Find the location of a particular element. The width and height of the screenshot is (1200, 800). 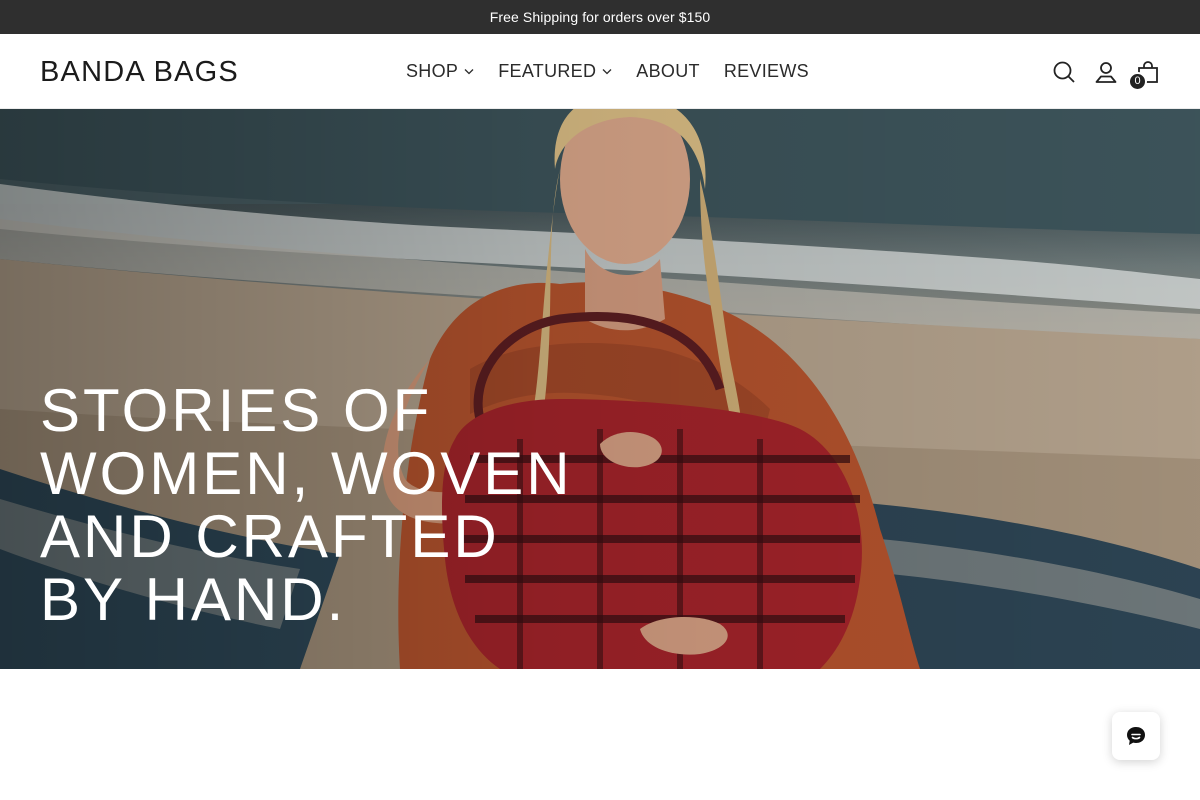

account-button is located at coordinates (1106, 72).